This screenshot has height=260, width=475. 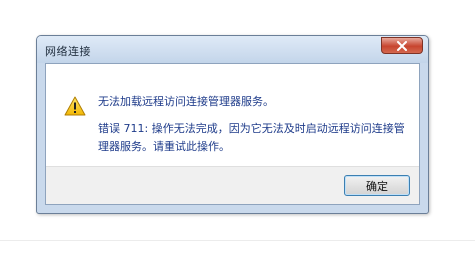 I want to click on close-button, so click(x=402, y=45).